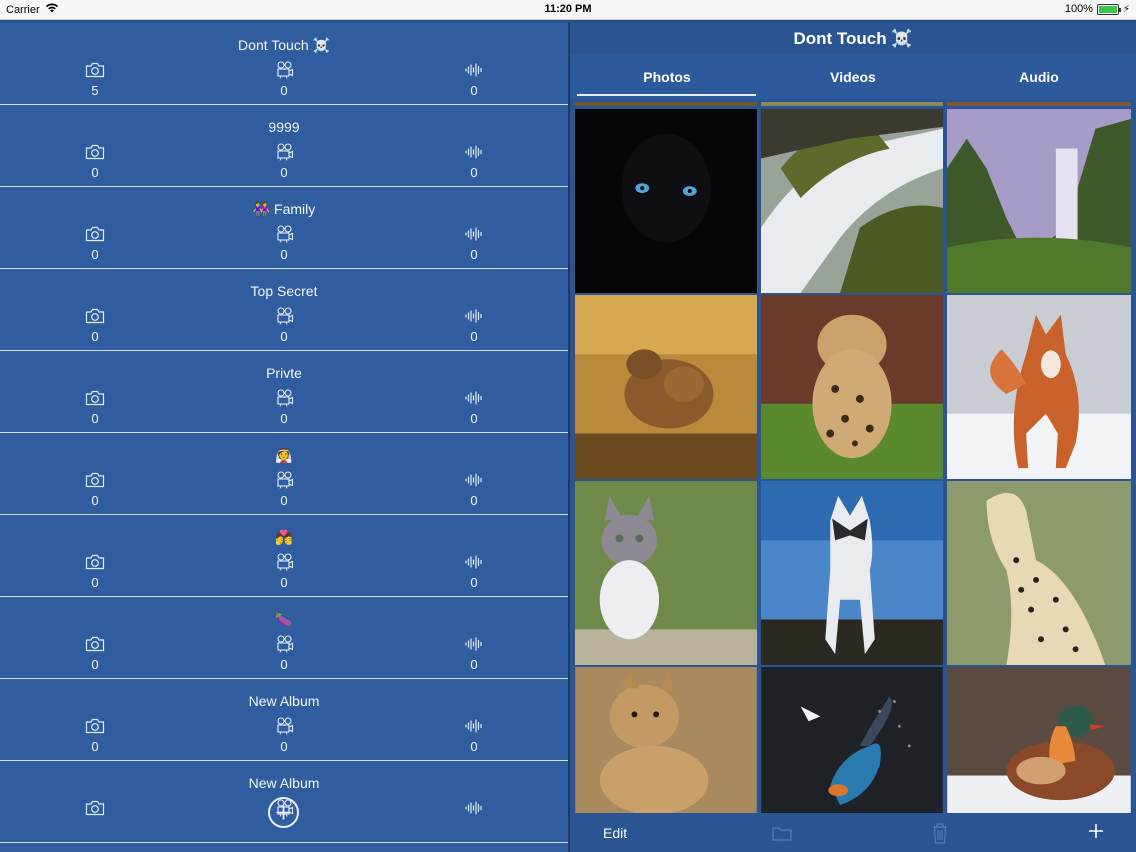 This screenshot has height=852, width=1136. I want to click on album-row: 💏 0 0 0, so click(284, 556).